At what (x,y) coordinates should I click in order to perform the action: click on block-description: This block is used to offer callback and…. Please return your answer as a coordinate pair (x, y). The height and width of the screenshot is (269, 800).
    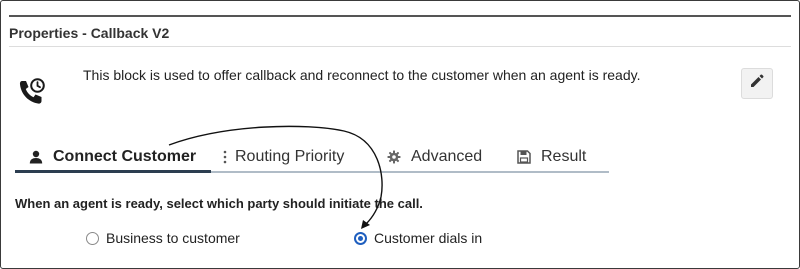
    Looking at the image, I should click on (362, 75).